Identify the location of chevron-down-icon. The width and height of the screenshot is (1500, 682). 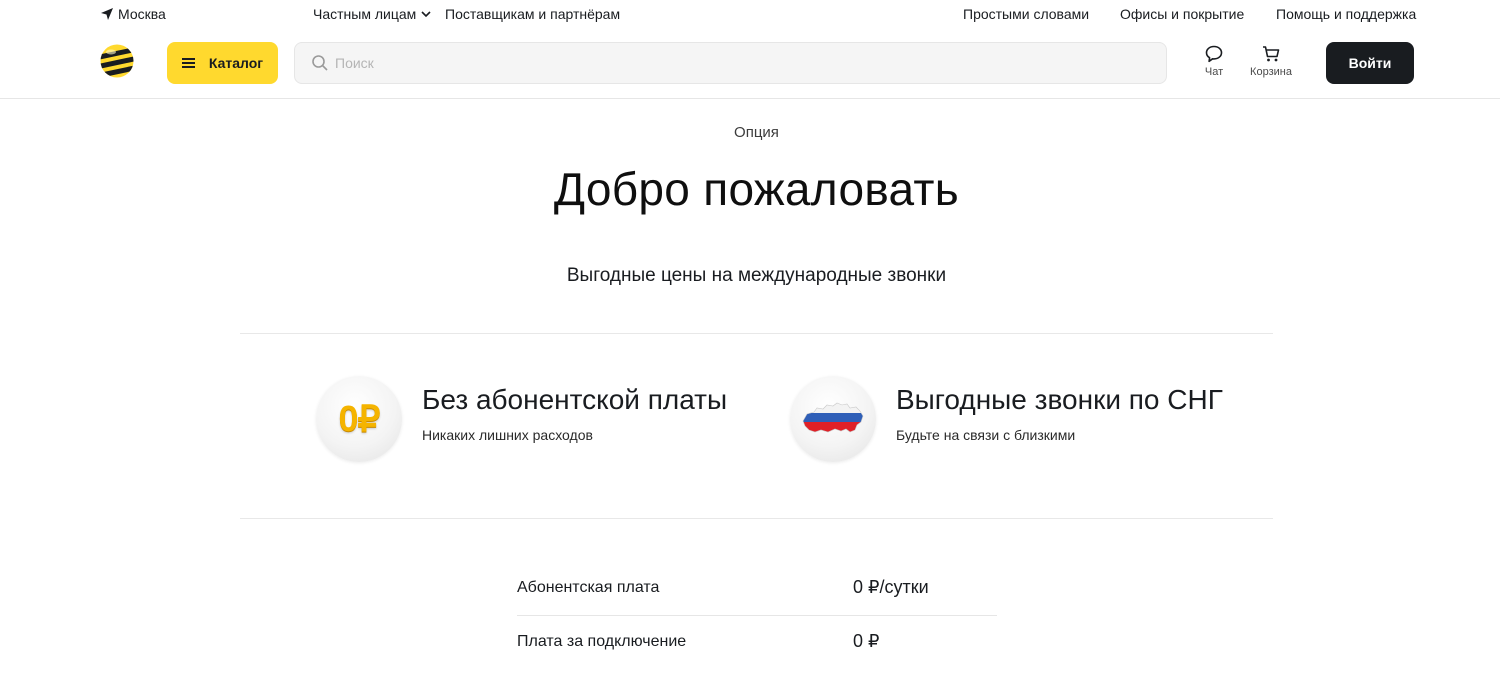
(426, 14).